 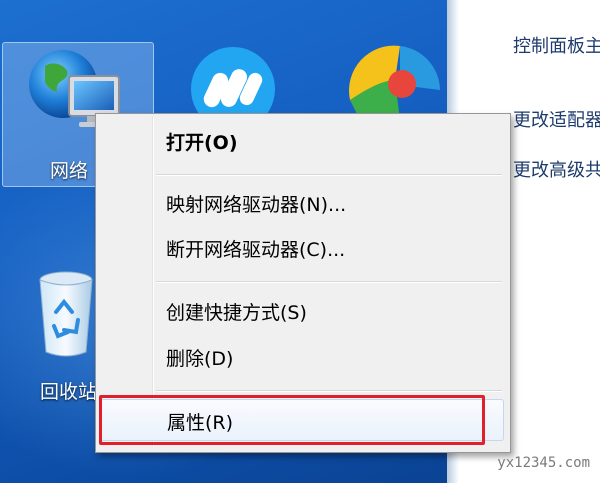 I want to click on properties-highlight-annotation, so click(x=292, y=420).